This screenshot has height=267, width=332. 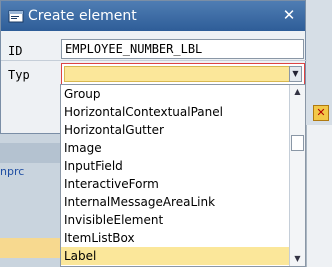 What do you see at coordinates (295, 74) in the screenshot?
I see `chevron-down-icon: ▼` at bounding box center [295, 74].